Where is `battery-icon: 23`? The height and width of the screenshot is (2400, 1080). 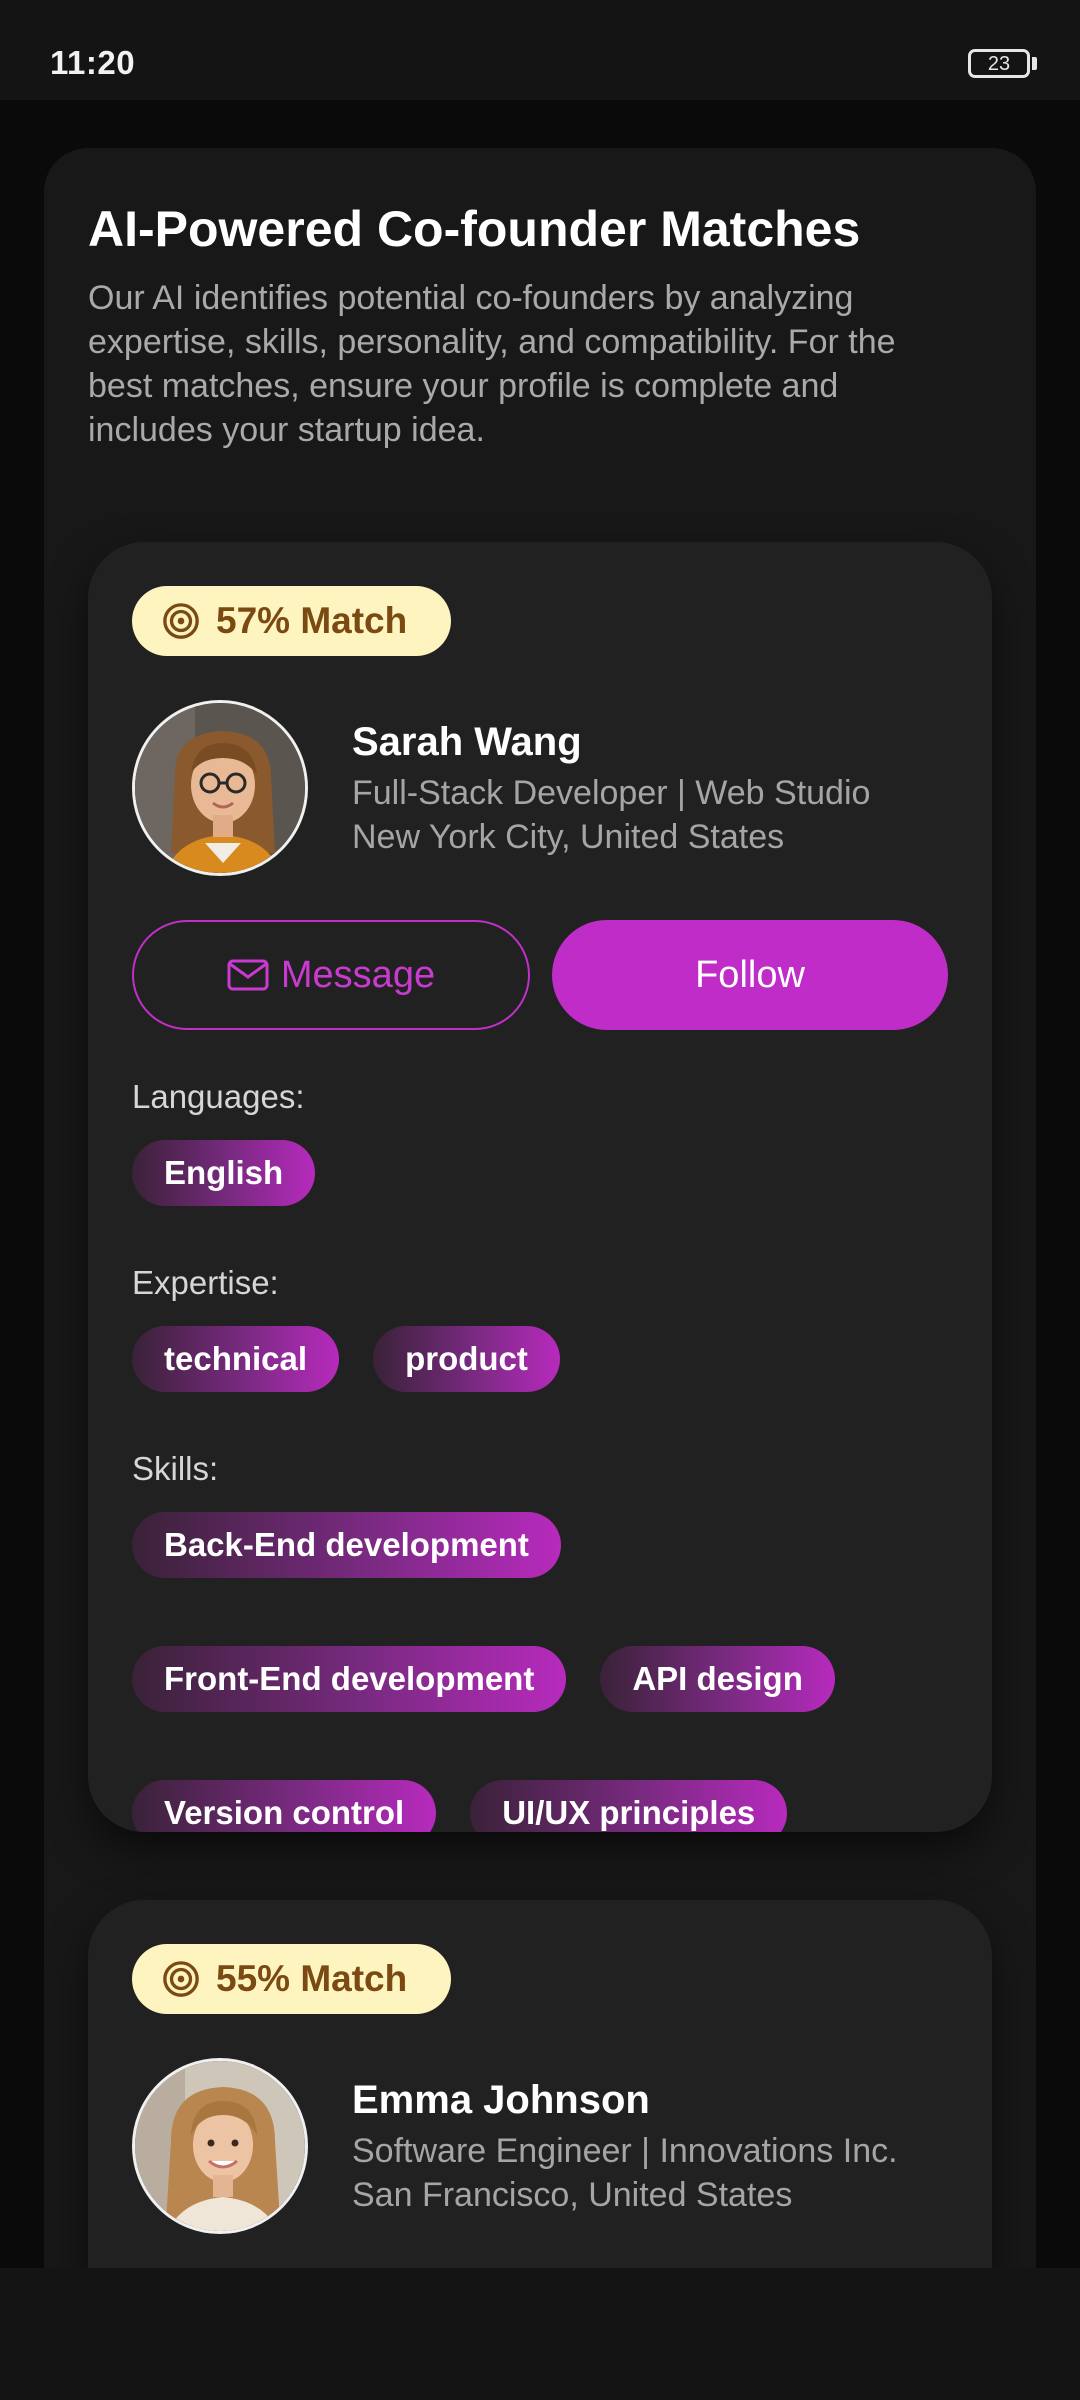
battery-icon: 23 is located at coordinates (999, 63).